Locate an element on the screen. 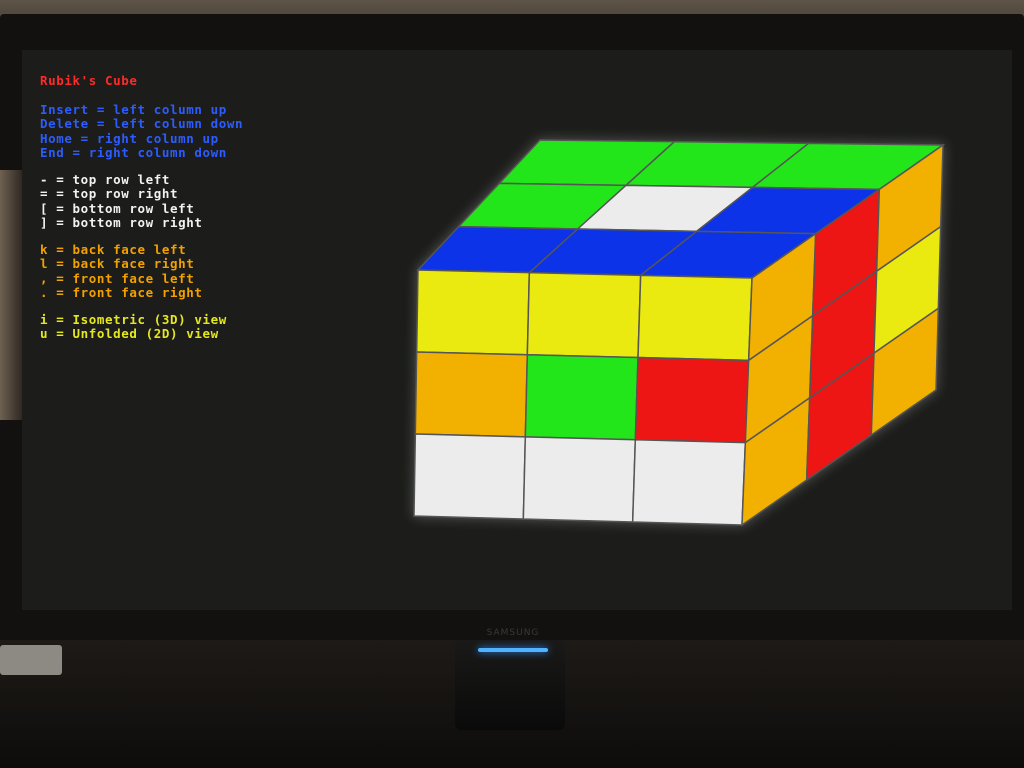 The image size is (1024, 768). power-led is located at coordinates (513, 650).